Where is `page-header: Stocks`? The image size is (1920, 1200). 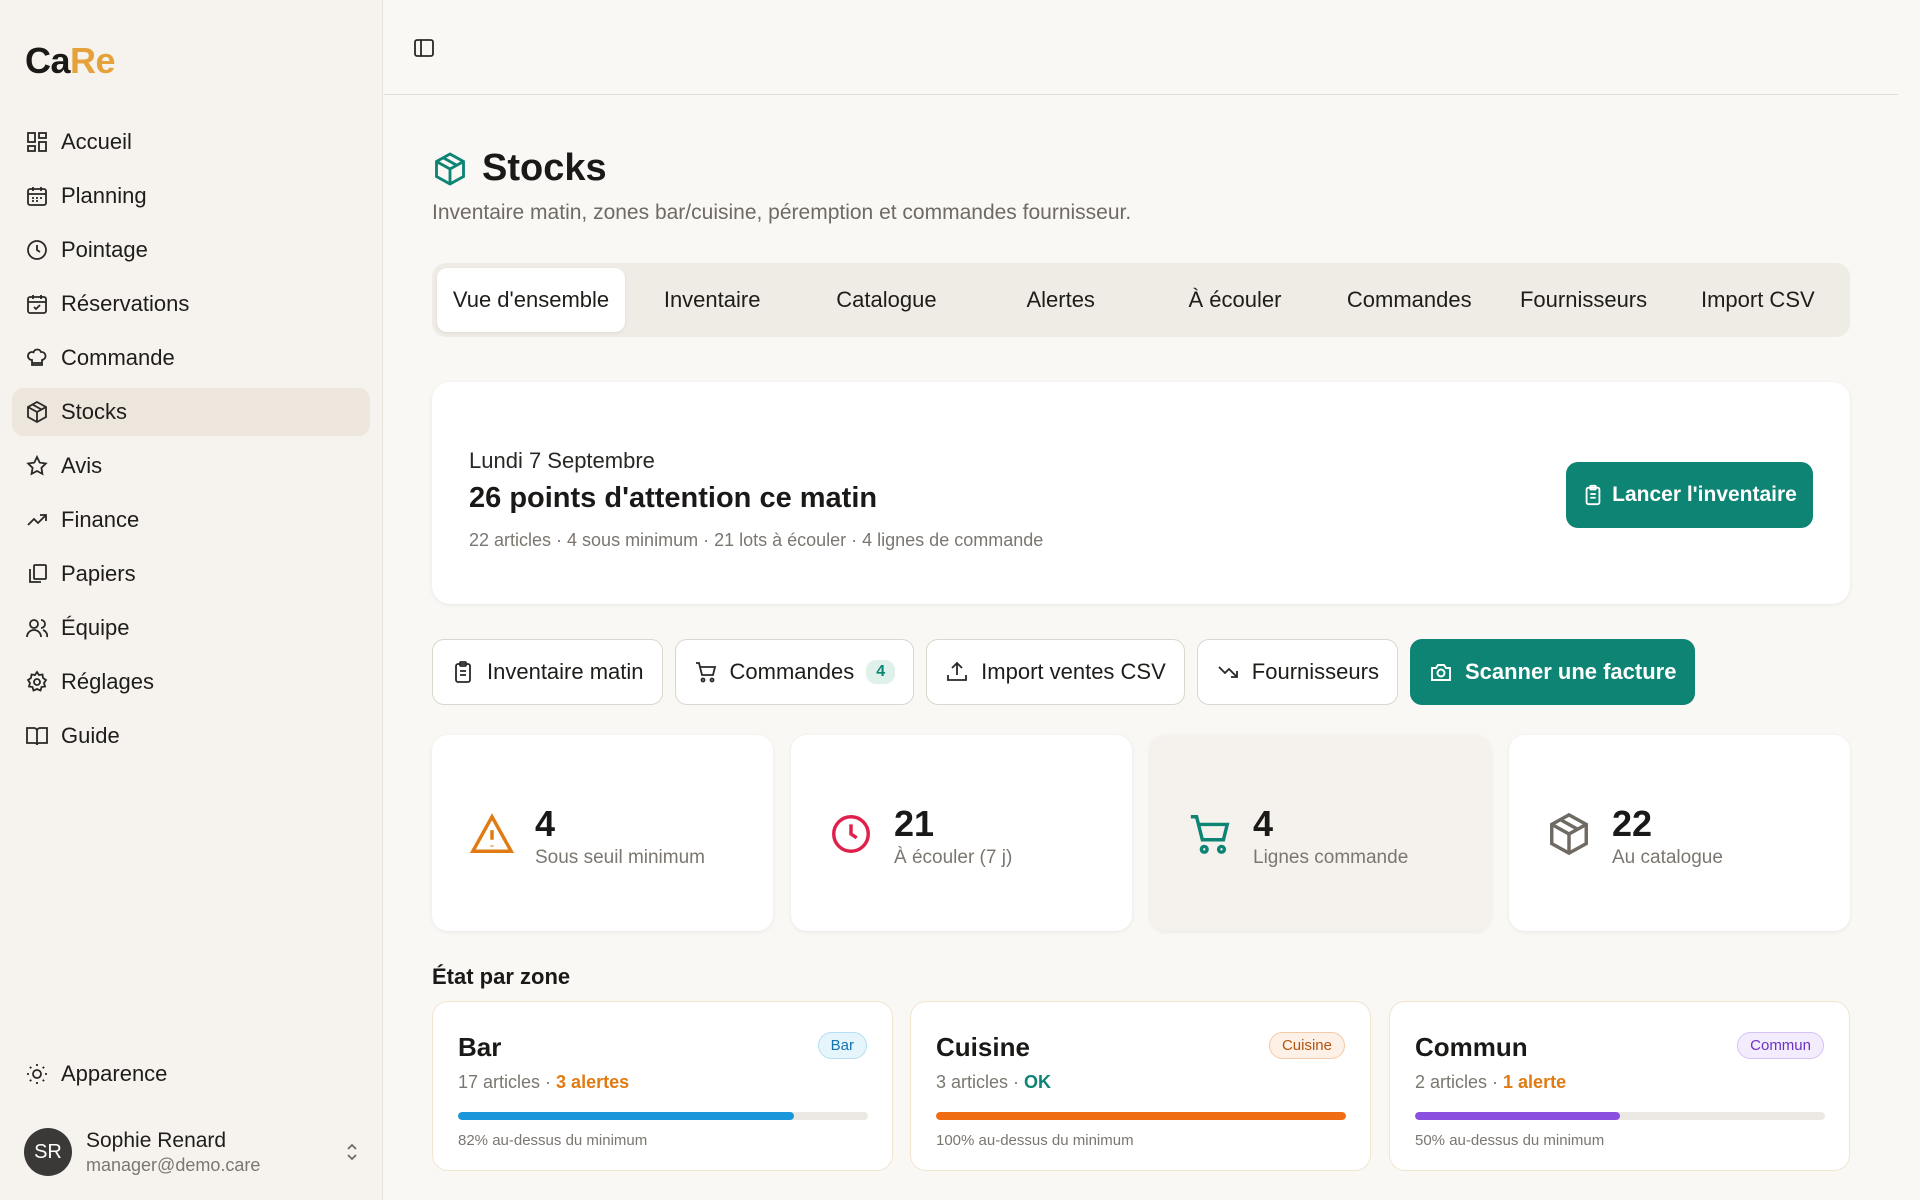 page-header: Stocks is located at coordinates (519, 168).